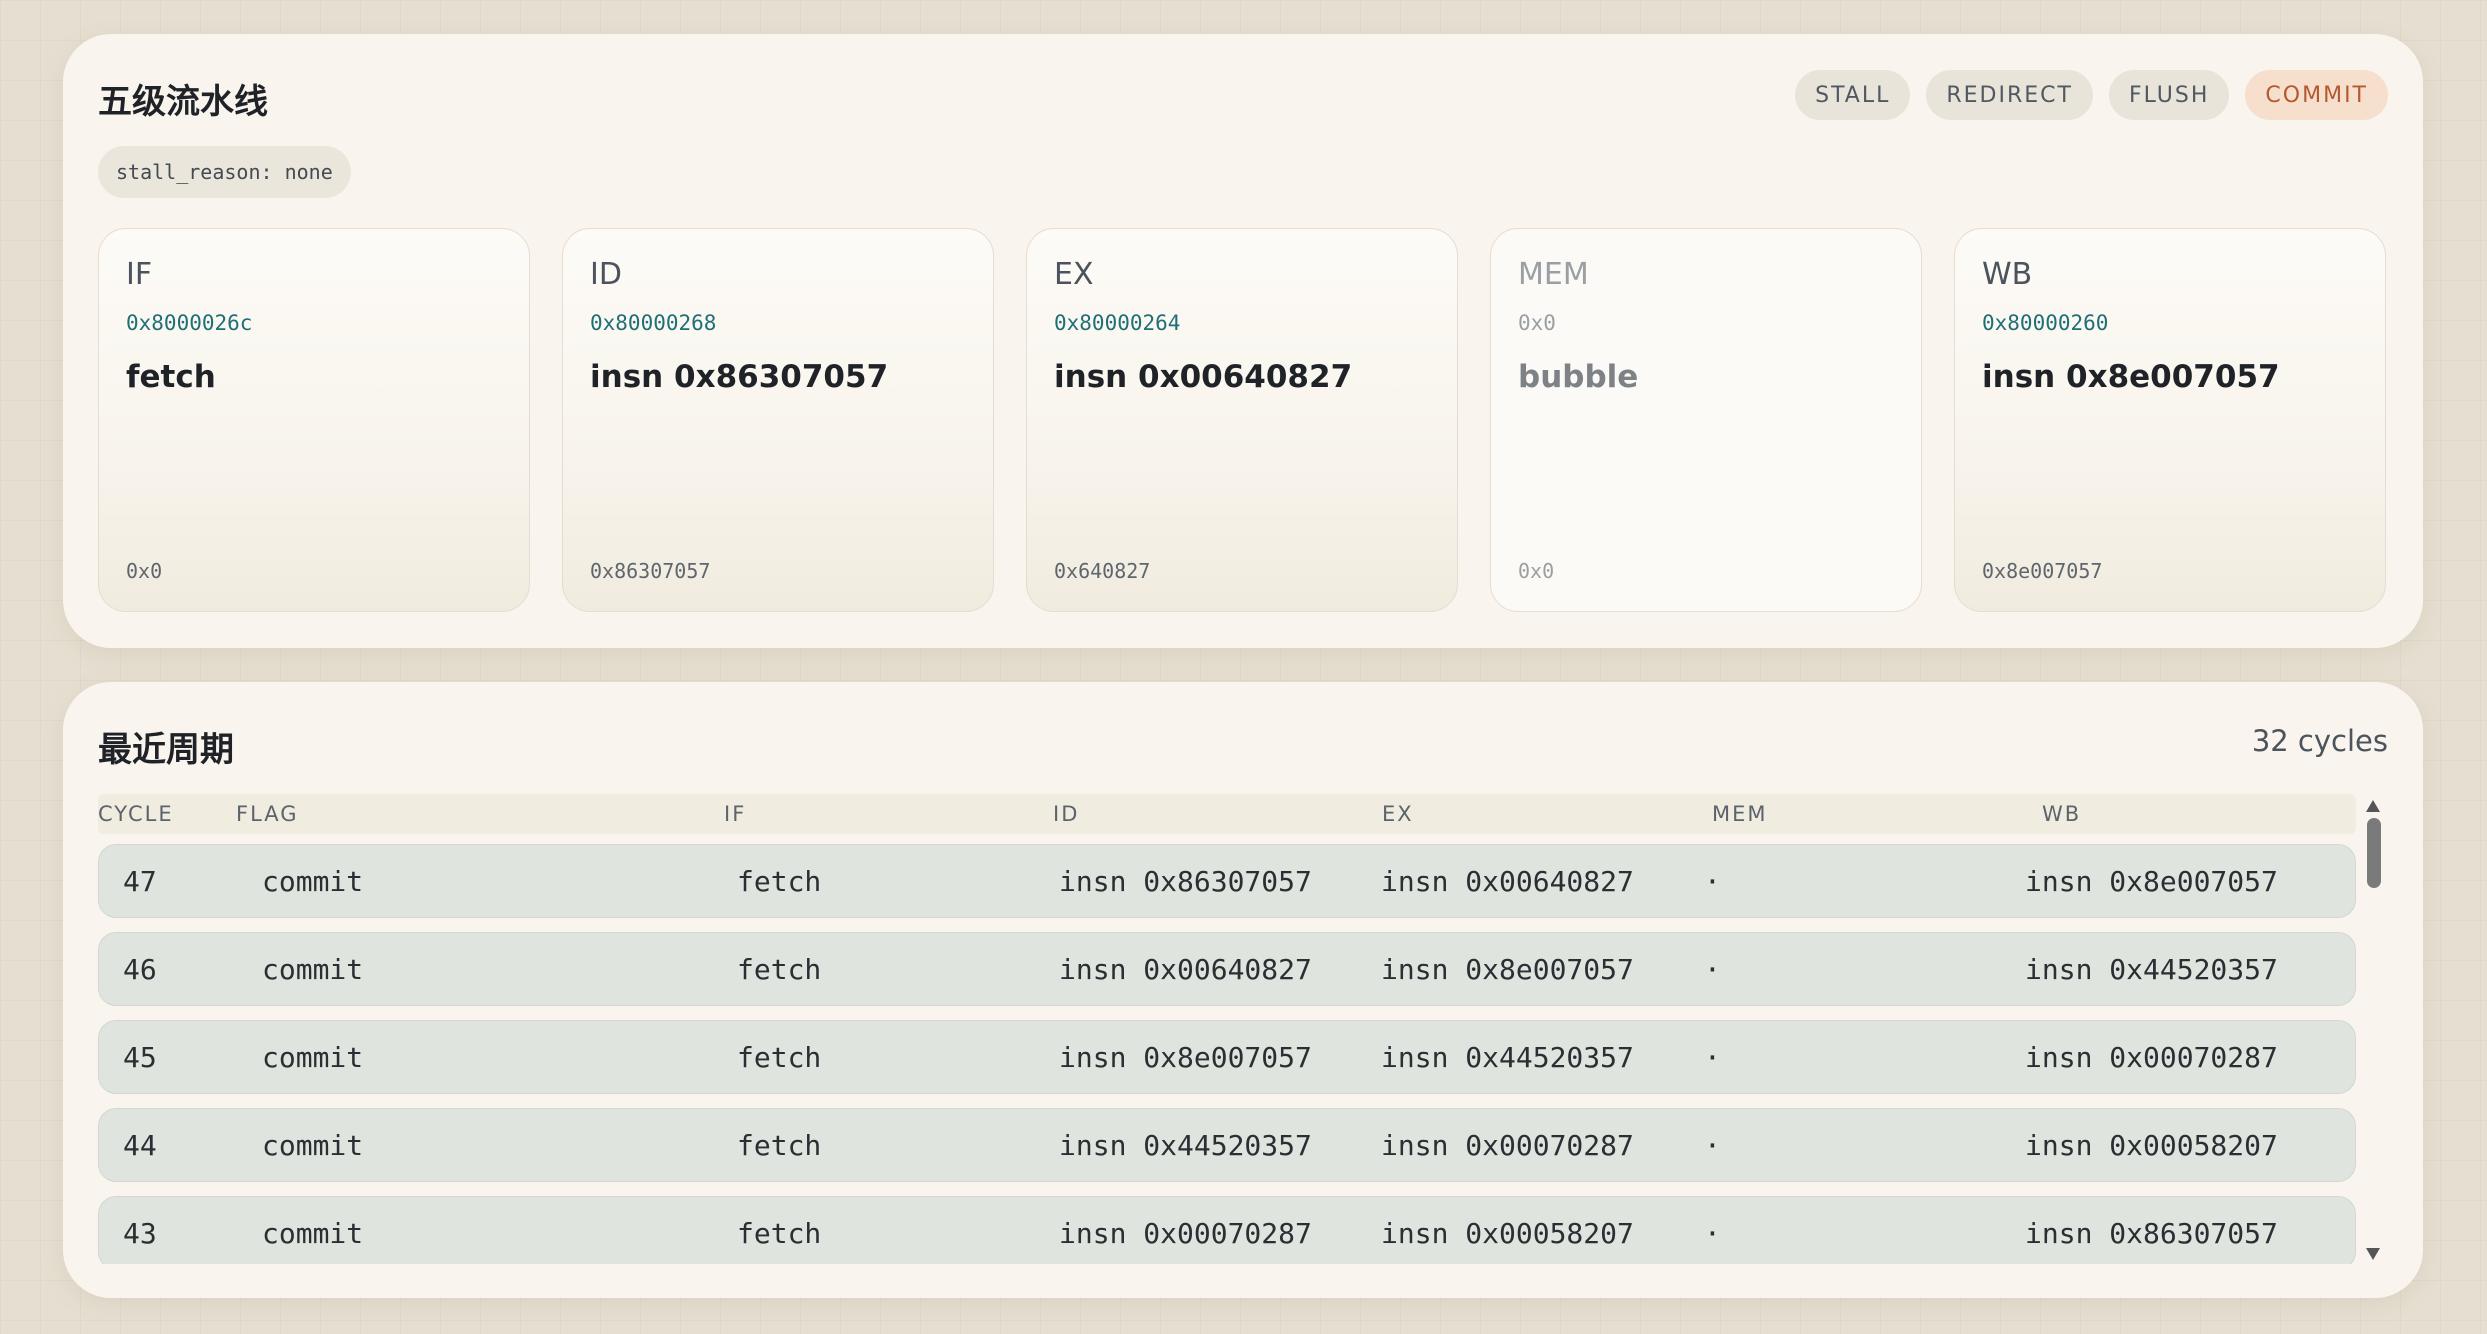  I want to click on stage-op: insn 0x8e007057, so click(2131, 377).